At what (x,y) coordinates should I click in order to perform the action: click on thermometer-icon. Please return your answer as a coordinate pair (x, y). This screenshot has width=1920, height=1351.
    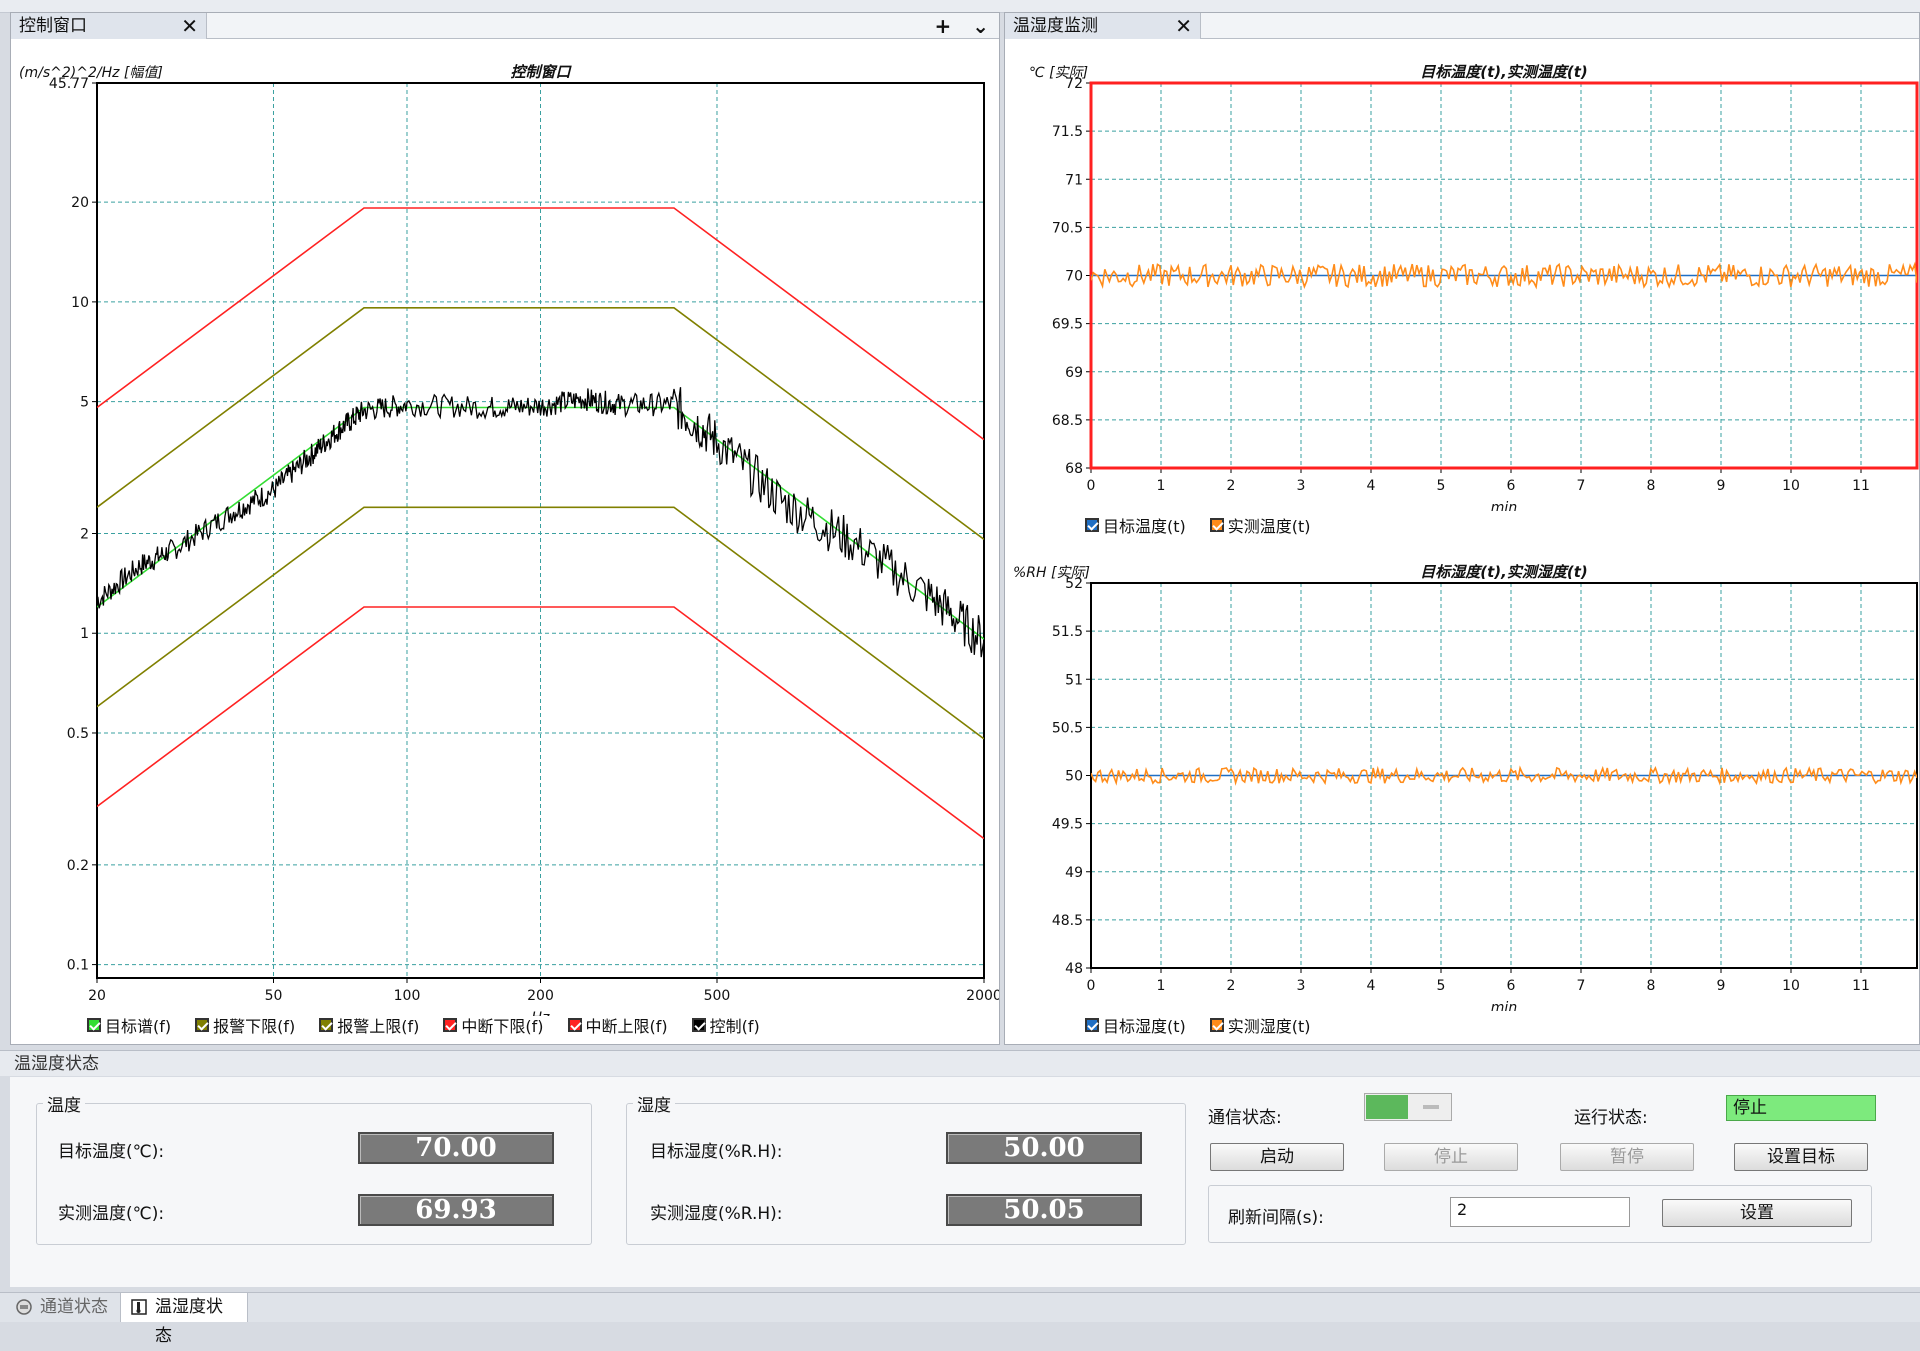
    Looking at the image, I should click on (139, 1307).